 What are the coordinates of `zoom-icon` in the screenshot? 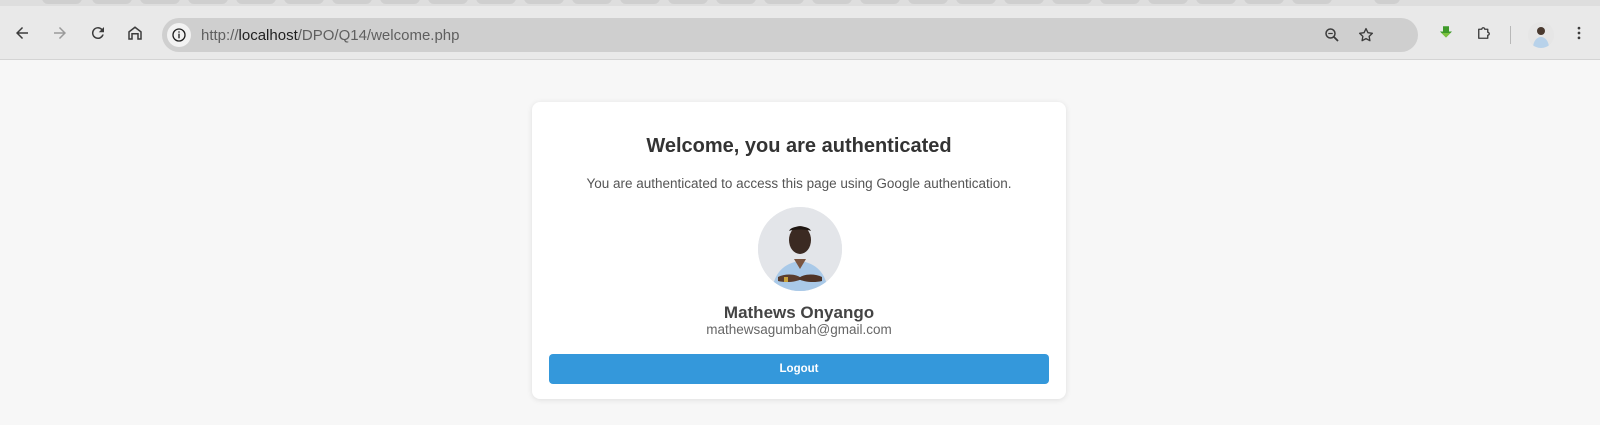 It's located at (1332, 35).